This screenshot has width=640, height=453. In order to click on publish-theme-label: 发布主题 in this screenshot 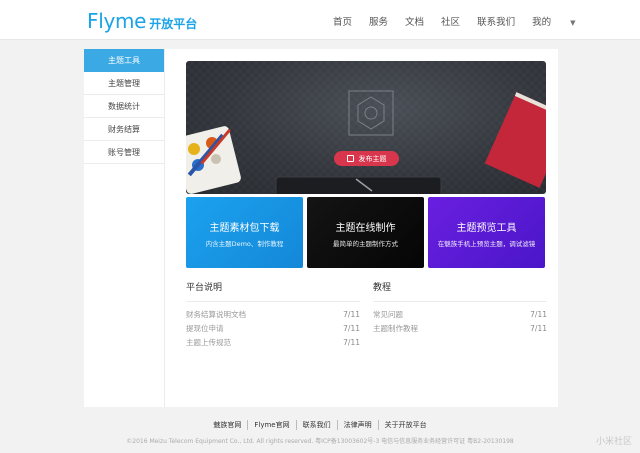, I will do `click(372, 158)`.